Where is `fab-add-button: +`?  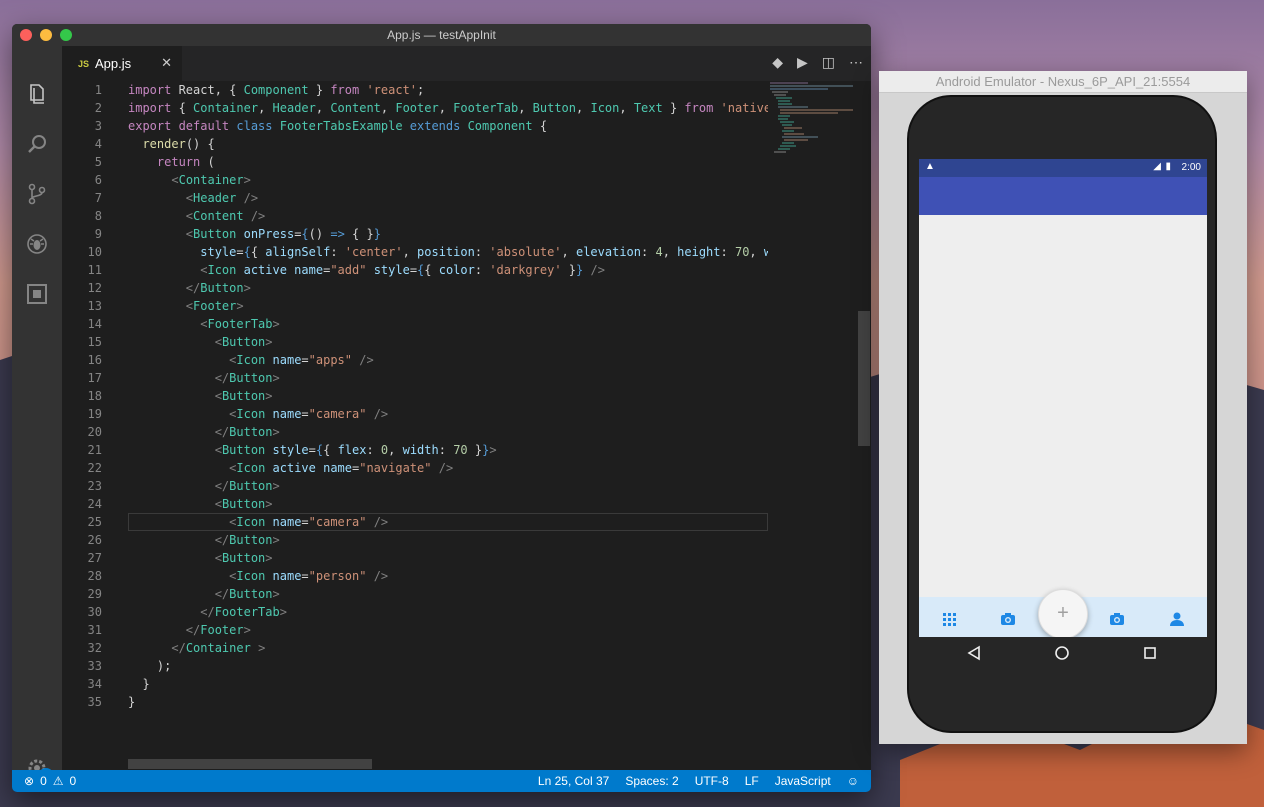
fab-add-button: + is located at coordinates (1063, 613).